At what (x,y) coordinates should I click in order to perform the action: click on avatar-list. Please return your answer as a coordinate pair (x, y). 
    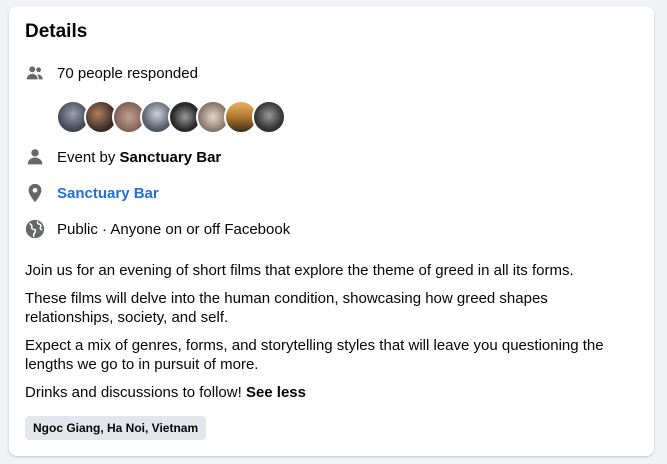
    Looking at the image, I should click on (171, 117).